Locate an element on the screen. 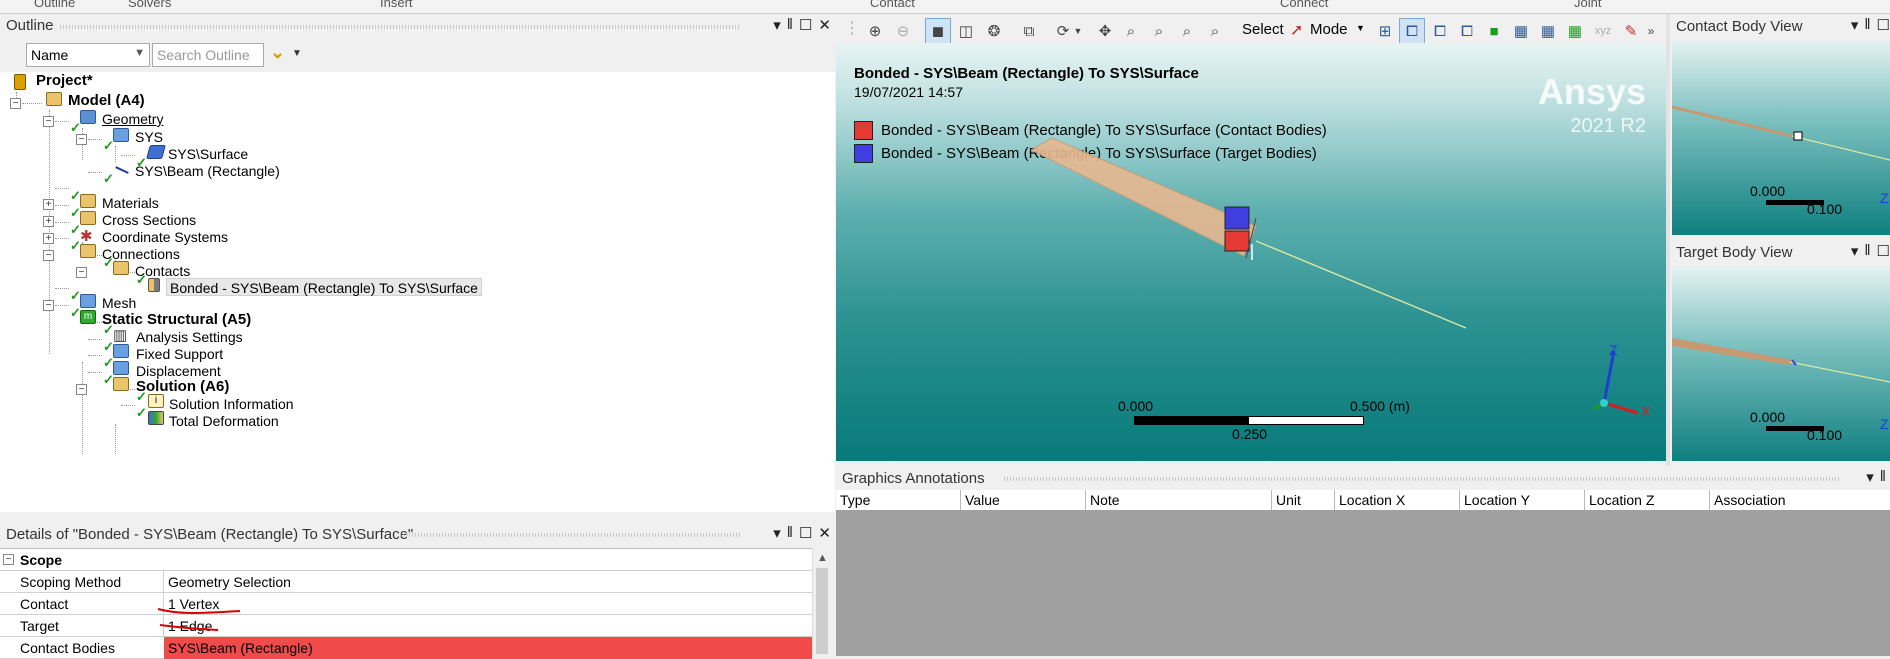 The height and width of the screenshot is (659, 1890). mode-button: Mode is located at coordinates (1329, 29).